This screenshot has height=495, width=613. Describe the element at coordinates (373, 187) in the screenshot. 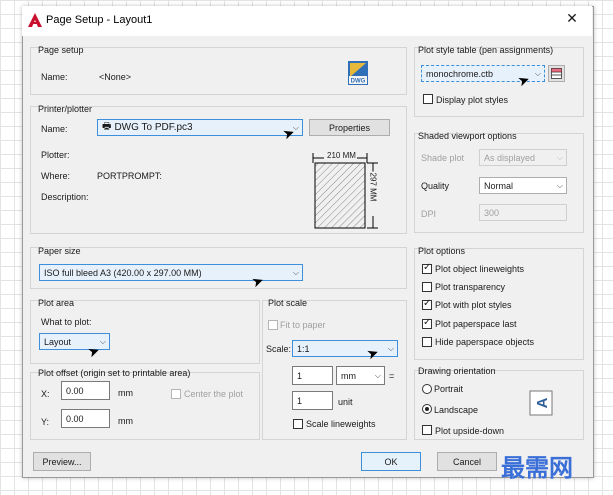

I see `paper-height-label: 297 MM` at that location.